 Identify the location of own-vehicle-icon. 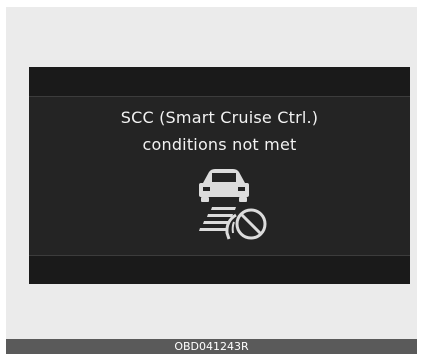
(231, 226).